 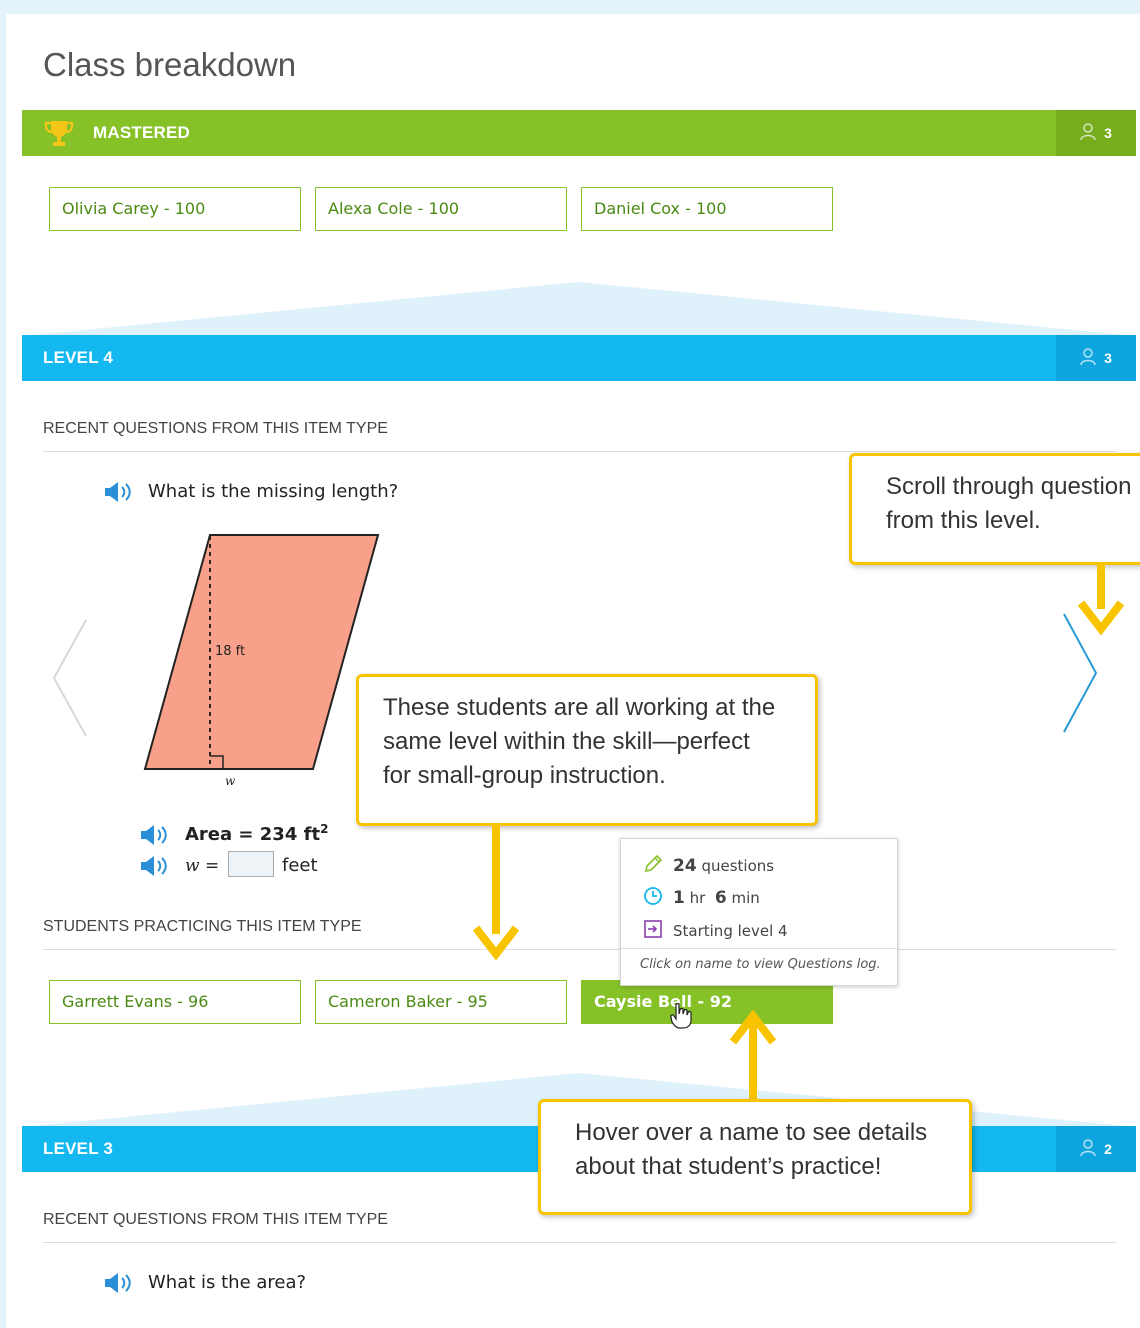 I want to click on tooltip-divider, so click(x=759, y=948).